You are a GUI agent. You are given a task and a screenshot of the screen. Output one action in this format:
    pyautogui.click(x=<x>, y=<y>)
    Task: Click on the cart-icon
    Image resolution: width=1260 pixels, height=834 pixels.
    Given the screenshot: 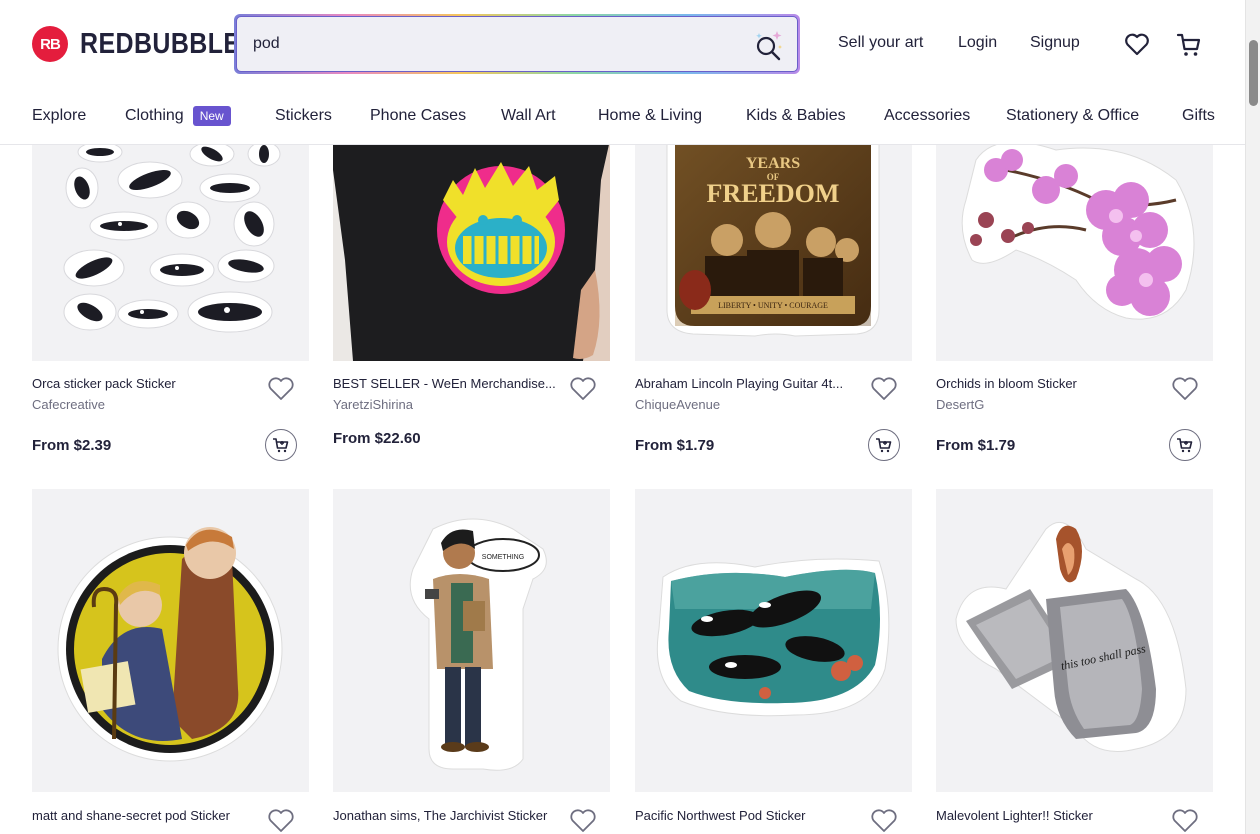 What is the action you would take?
    pyautogui.click(x=1189, y=44)
    